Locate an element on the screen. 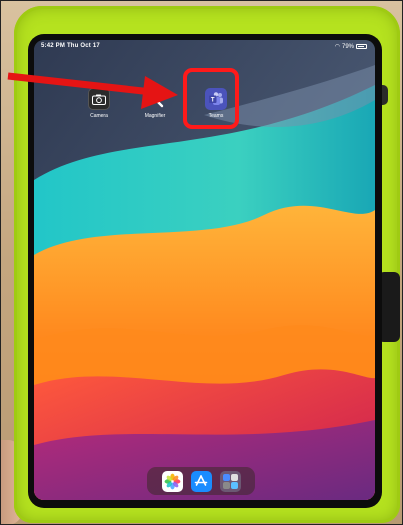 This screenshot has width=403, height=525. app-label: Camera is located at coordinates (99, 116).